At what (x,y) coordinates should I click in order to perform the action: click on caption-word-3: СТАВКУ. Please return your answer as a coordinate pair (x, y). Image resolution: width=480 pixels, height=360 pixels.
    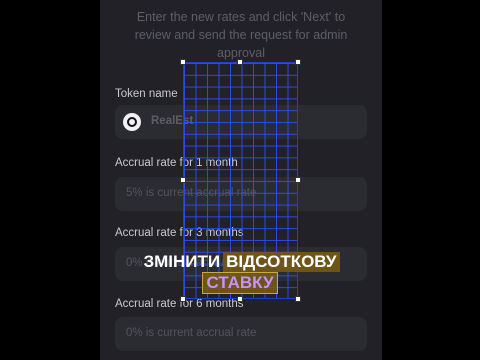
    Looking at the image, I should click on (240, 283).